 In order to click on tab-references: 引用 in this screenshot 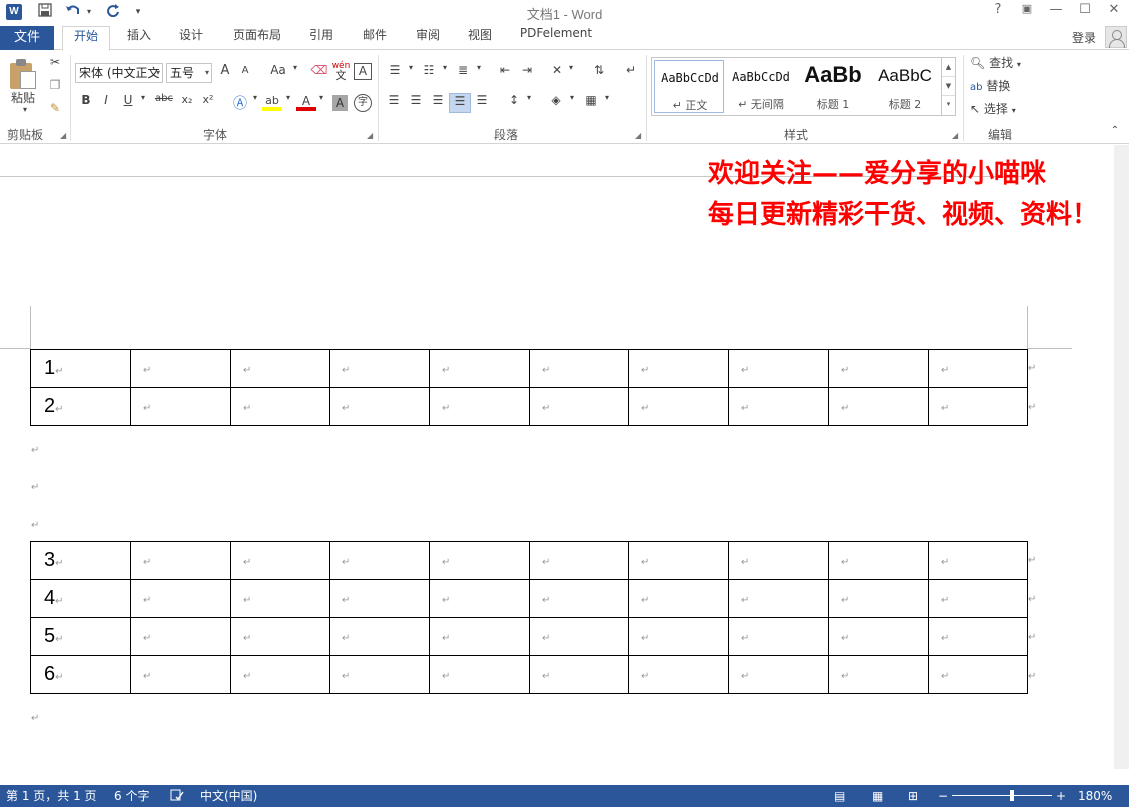, I will do `click(321, 38)`.